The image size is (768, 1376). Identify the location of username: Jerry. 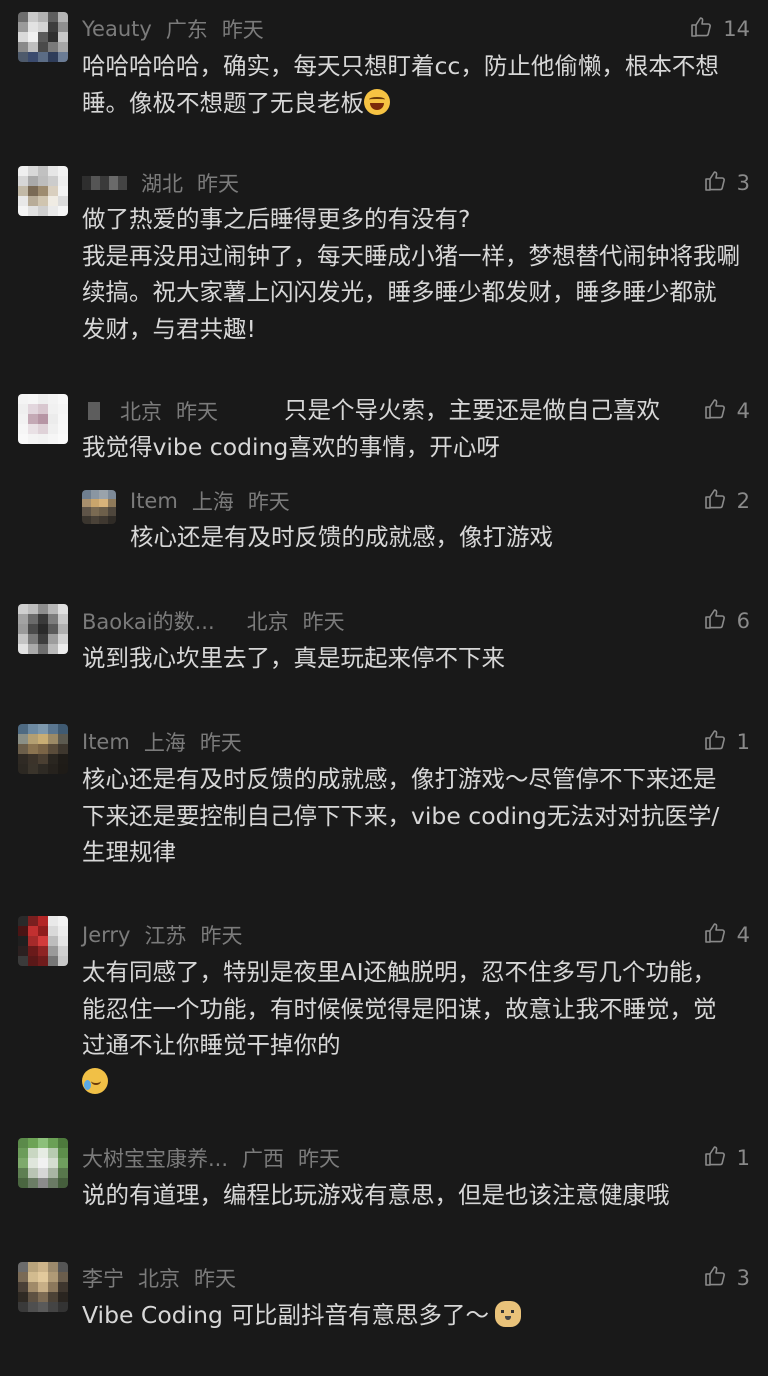
(106, 935).